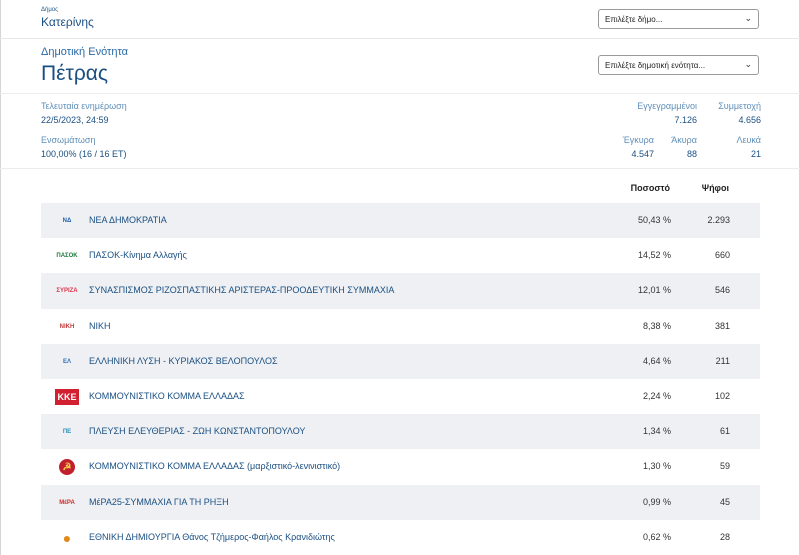 The height and width of the screenshot is (555, 800). Describe the element at coordinates (656, 360) in the screenshot. I see `party-percent: 4,64 %` at that location.